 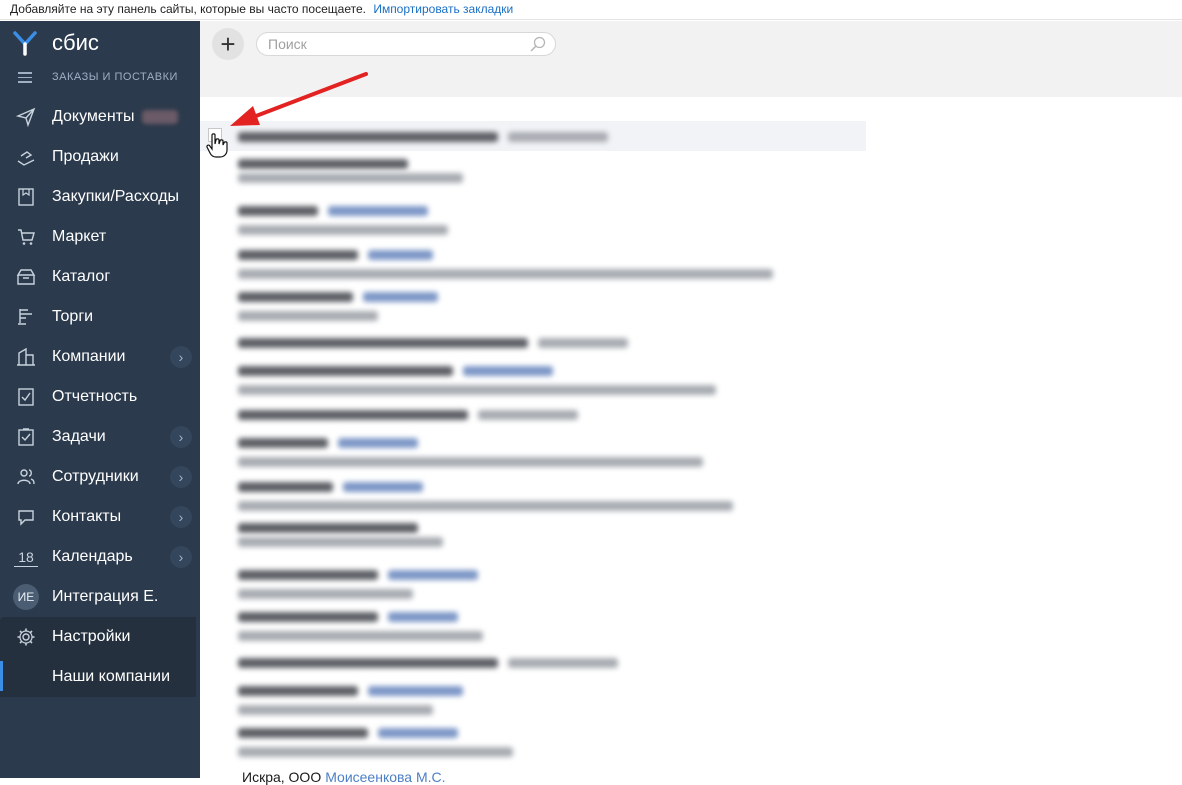 I want to click on paper-plane-icon, so click(x=26, y=117).